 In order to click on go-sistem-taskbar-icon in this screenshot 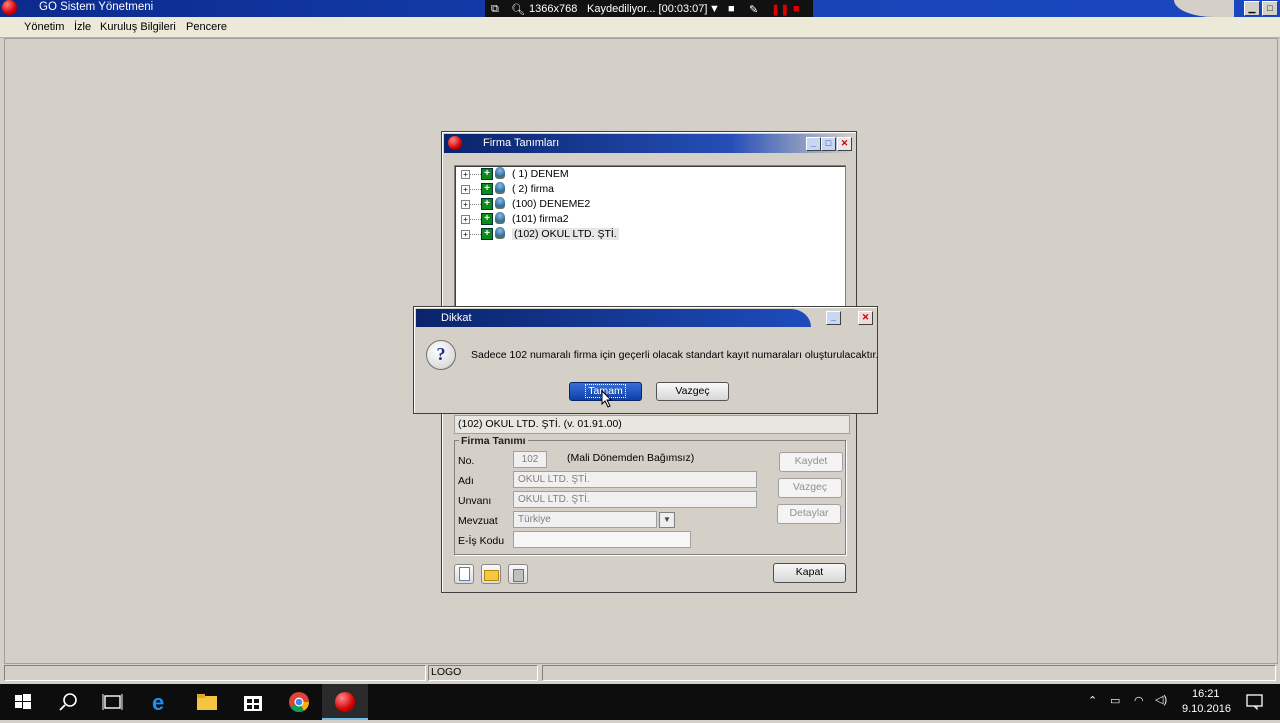, I will do `click(345, 702)`.